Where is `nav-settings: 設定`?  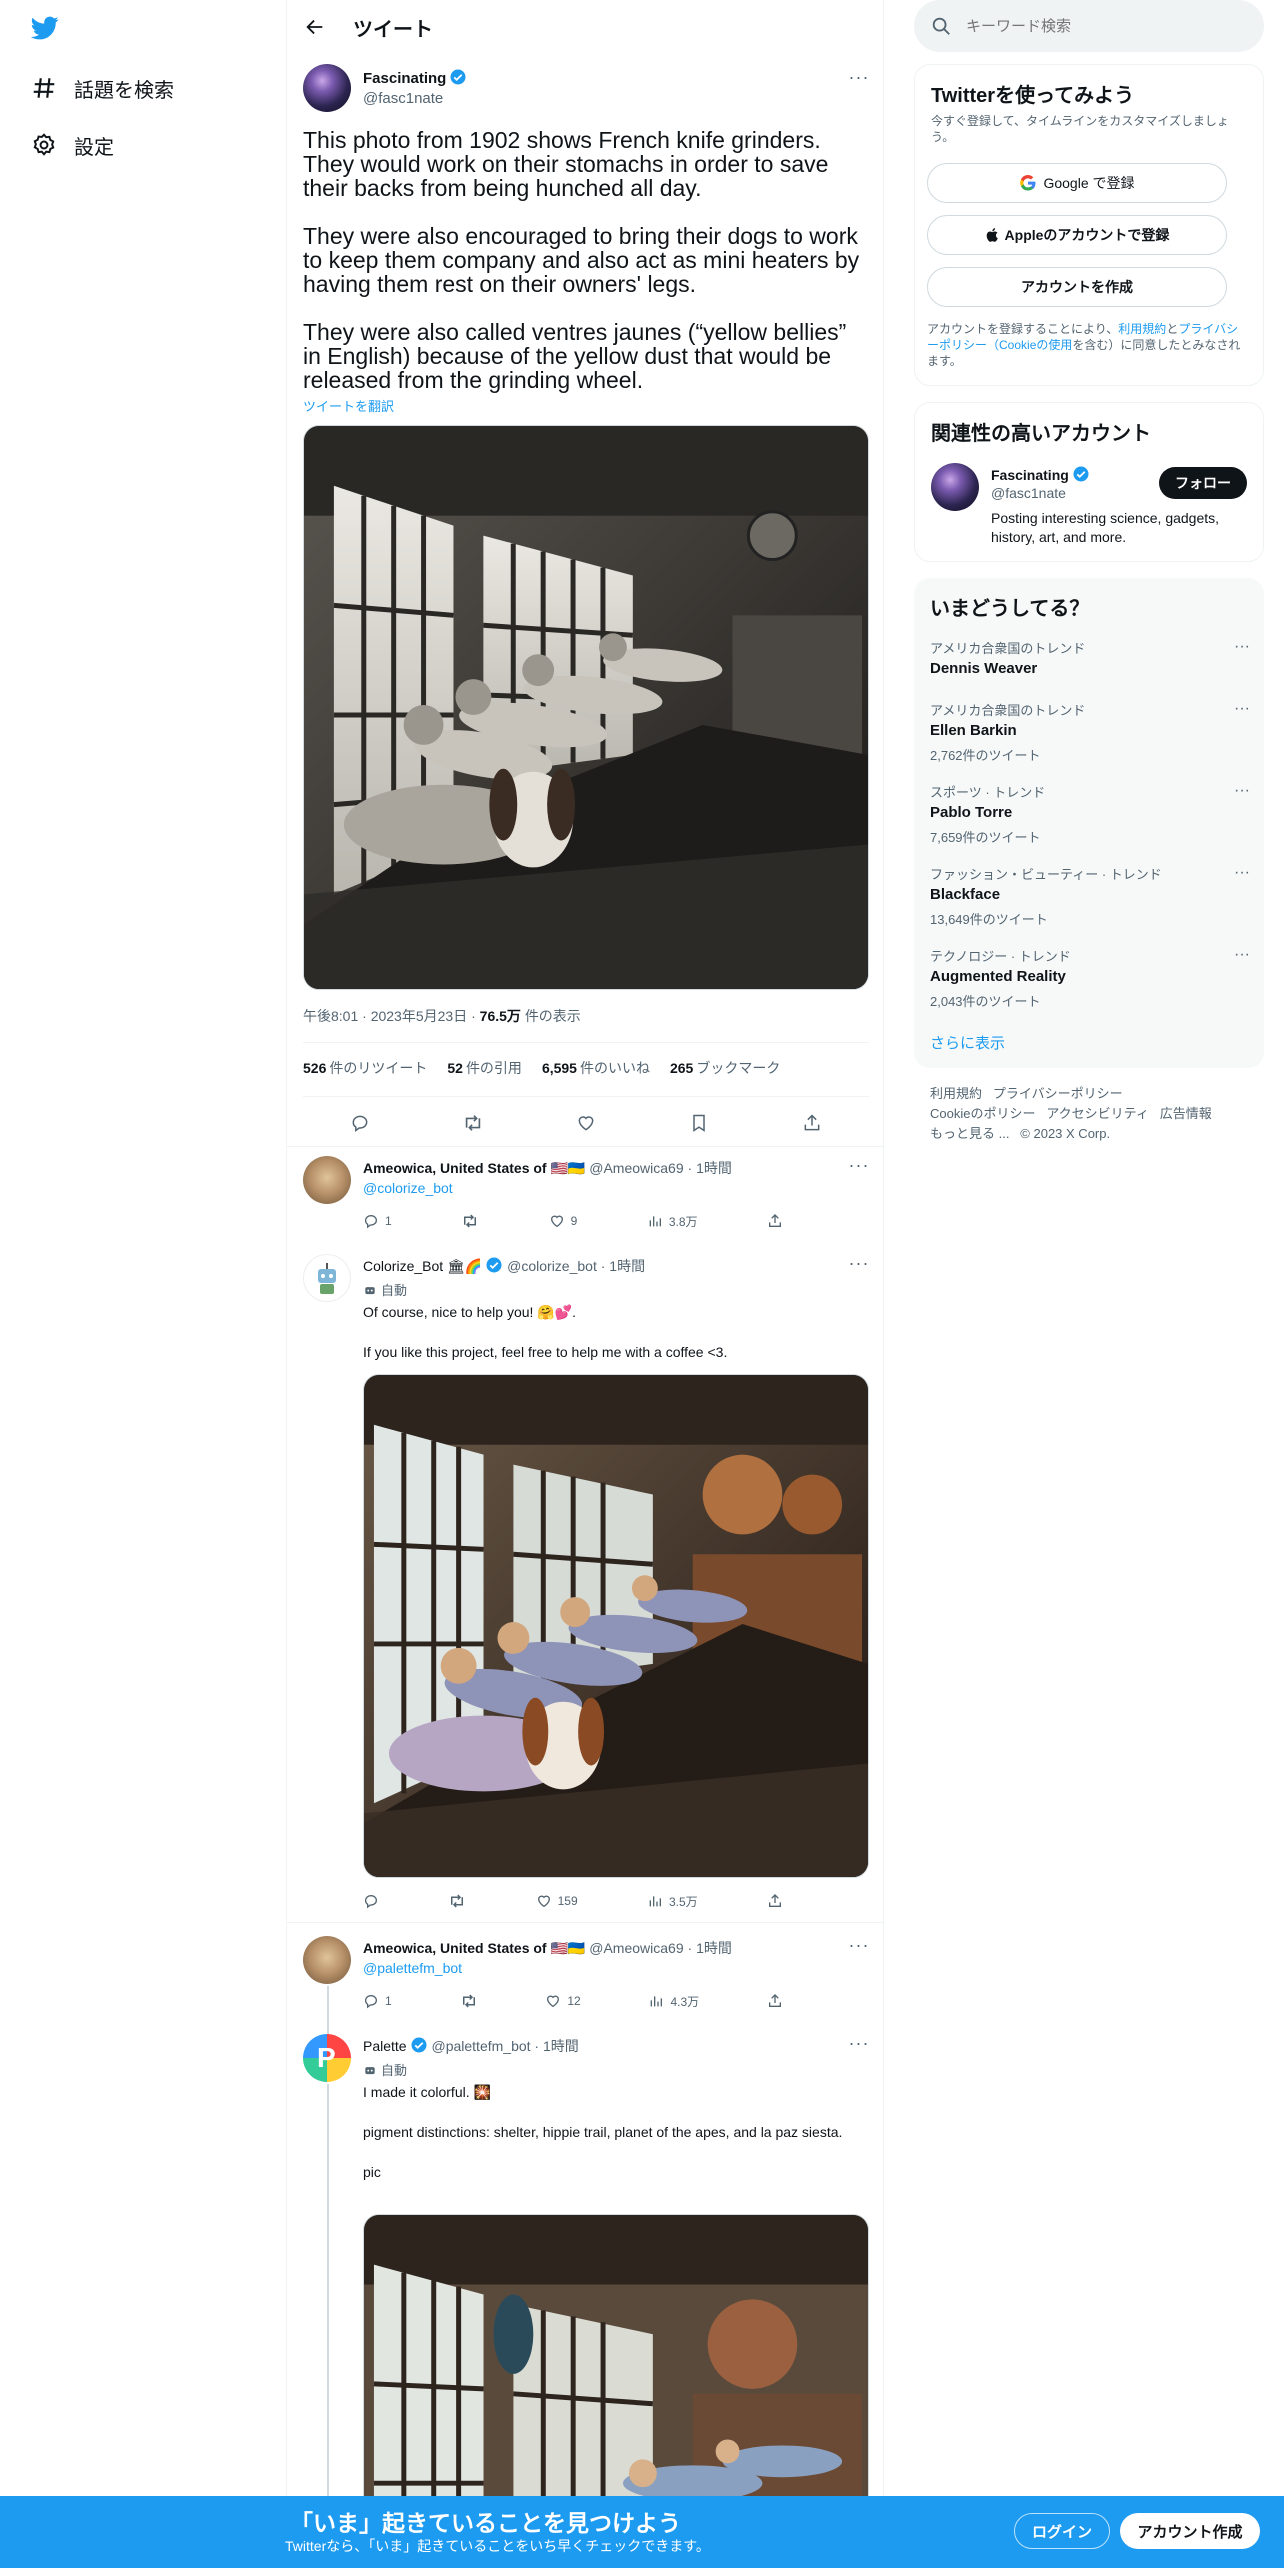
nav-settings: 設定 is located at coordinates (72, 145).